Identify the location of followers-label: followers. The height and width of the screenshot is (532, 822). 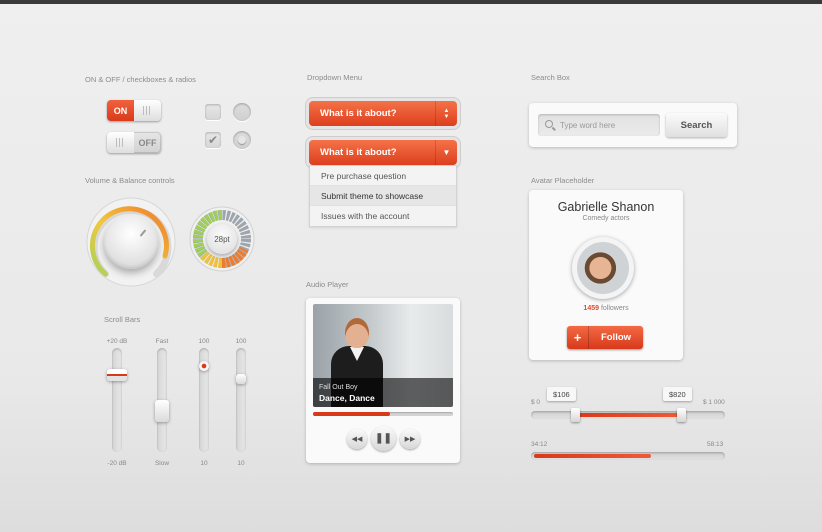
(614, 308).